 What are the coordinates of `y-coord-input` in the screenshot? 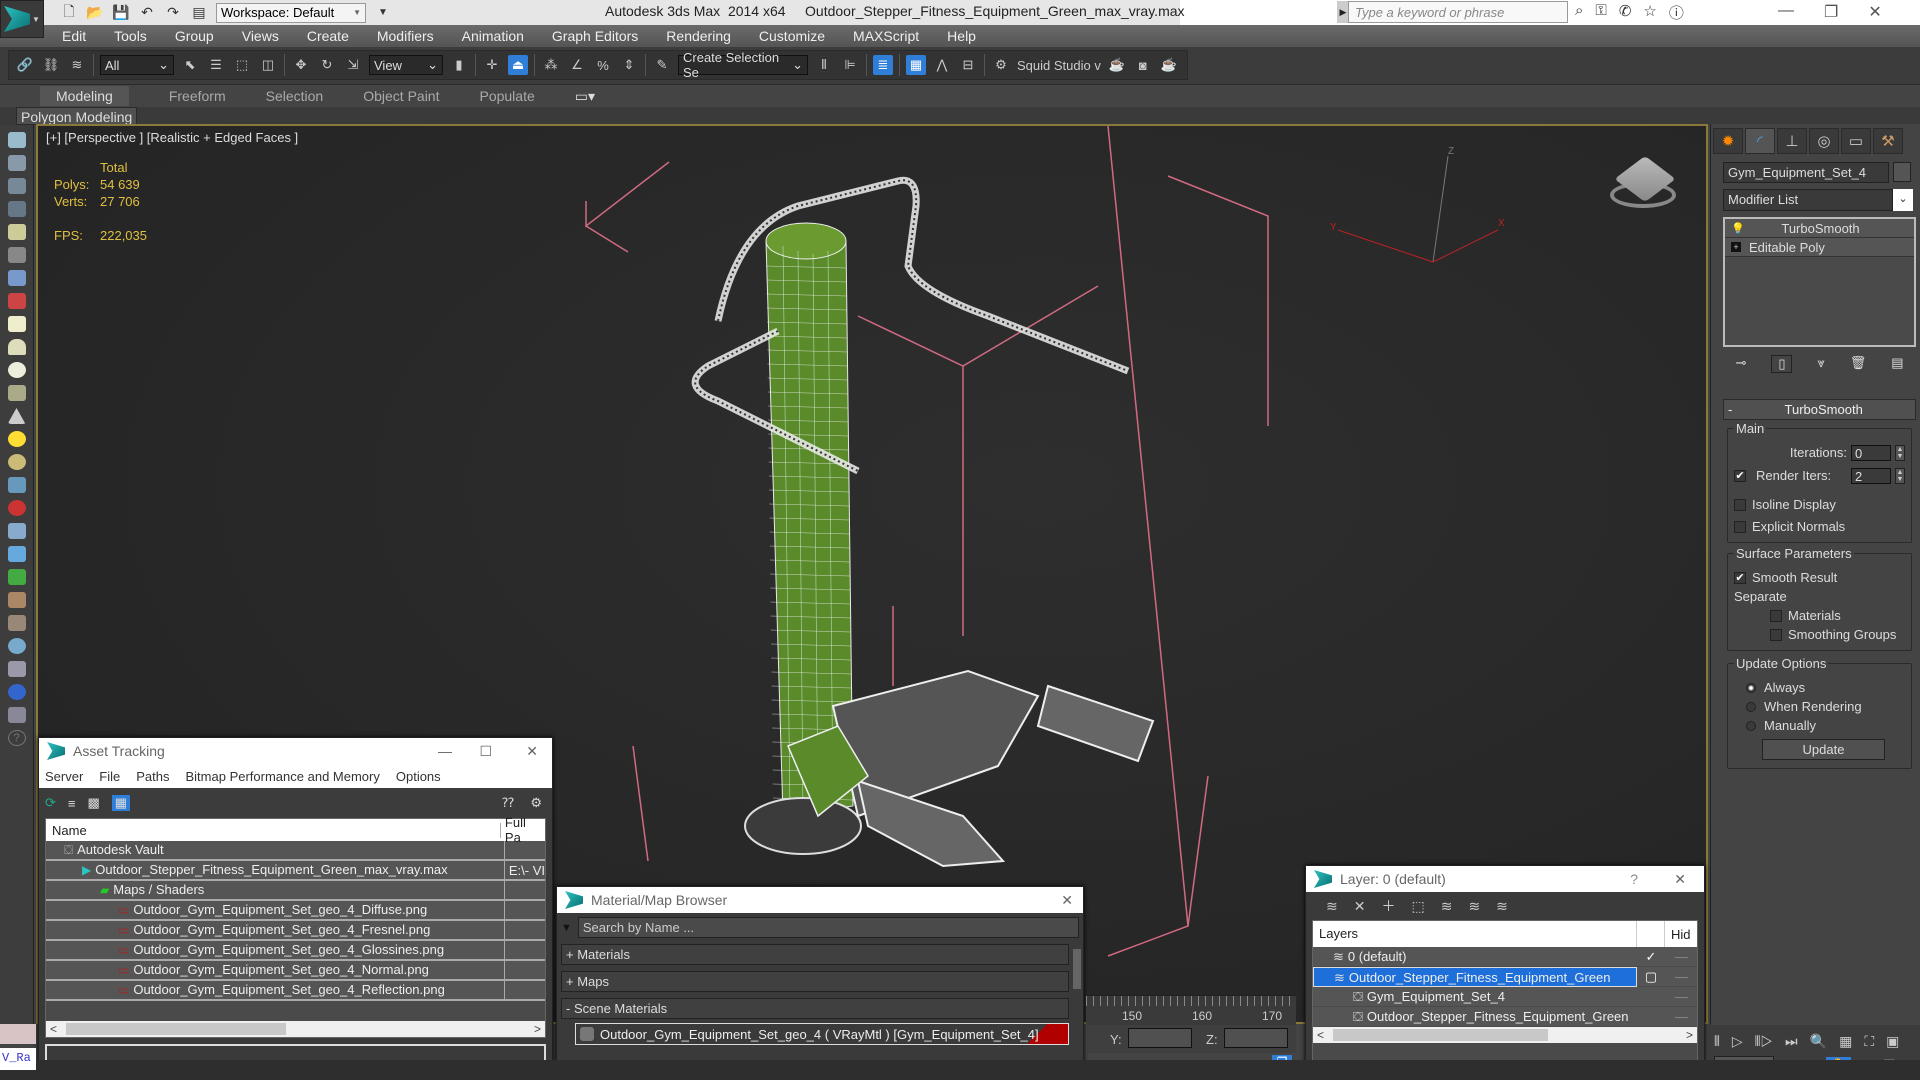 It's located at (1160, 1038).